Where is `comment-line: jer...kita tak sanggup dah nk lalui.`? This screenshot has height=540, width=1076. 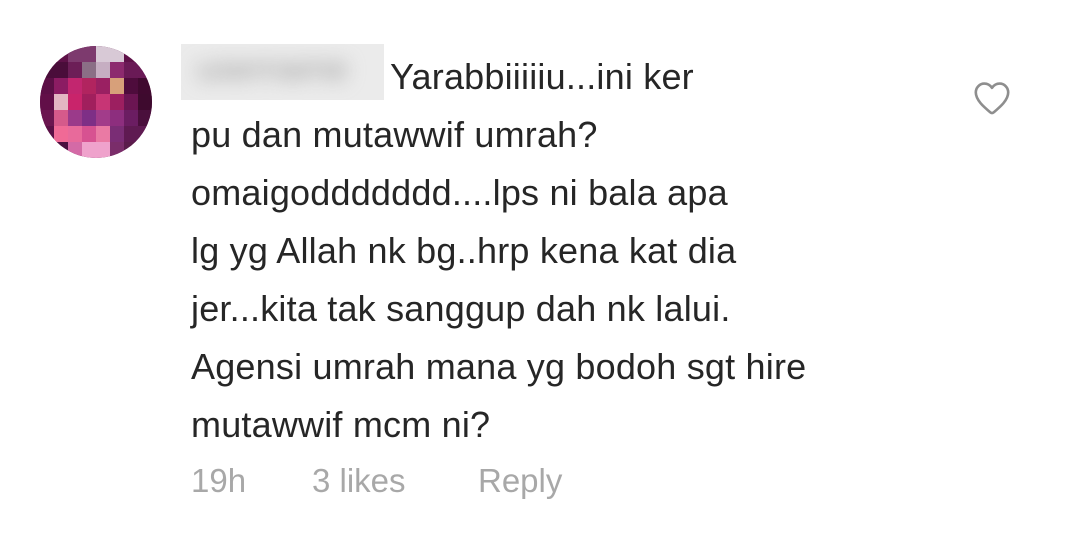
comment-line: jer...kita tak sanggup dah nk lalui. is located at coordinates (461, 308).